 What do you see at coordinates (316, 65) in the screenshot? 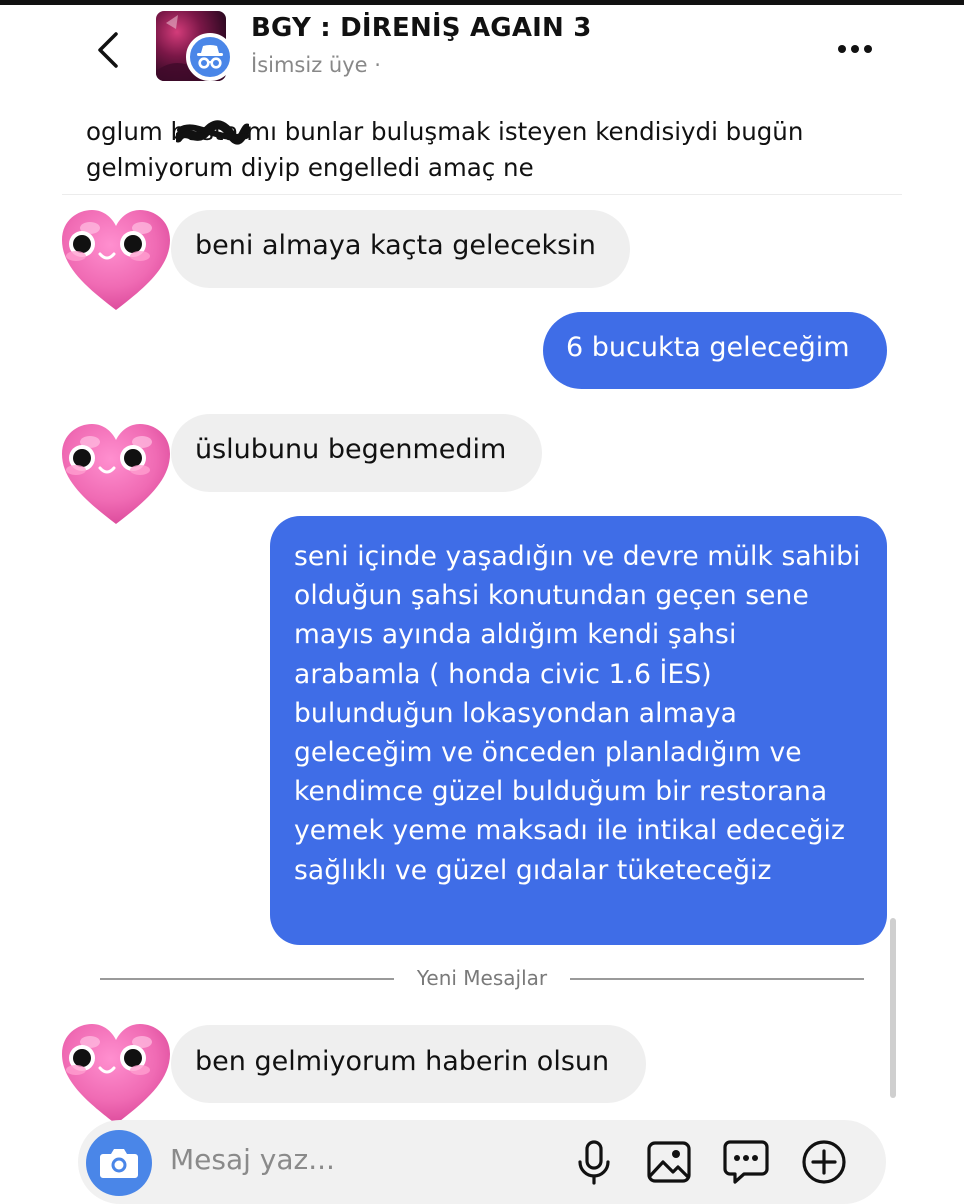
I see `conversation-subtitle: İsimsiz üye ·` at bounding box center [316, 65].